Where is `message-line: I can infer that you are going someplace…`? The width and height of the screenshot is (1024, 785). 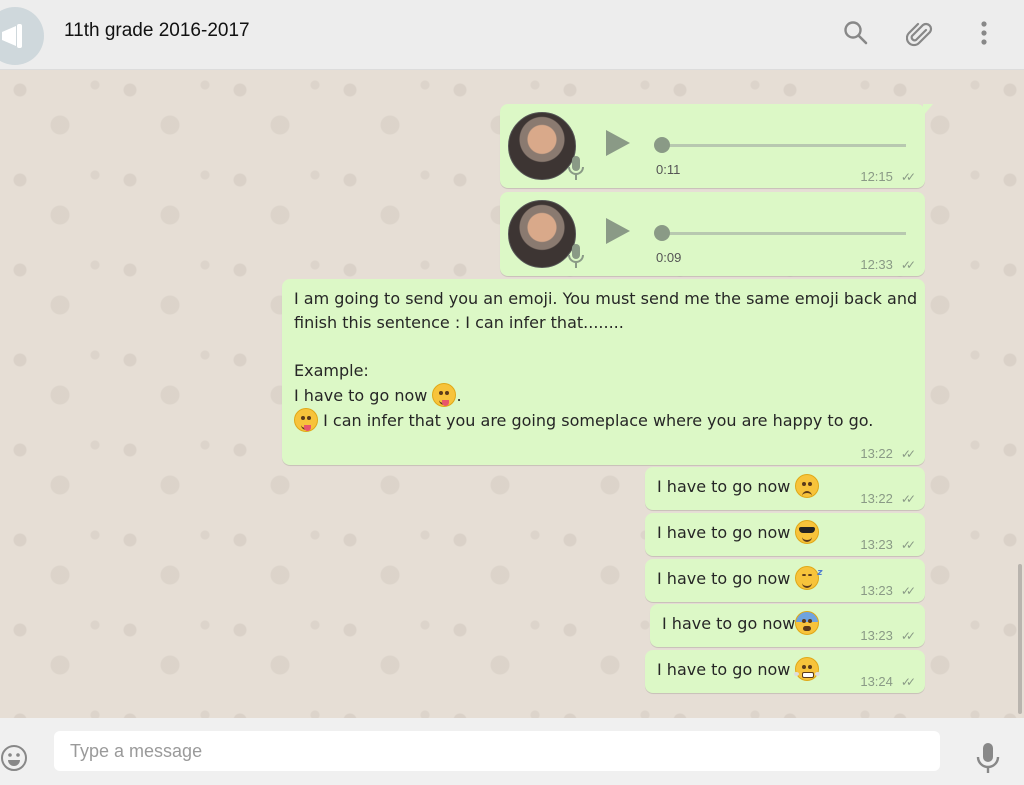 message-line: I can infer that you are going someplace… is located at coordinates (598, 420).